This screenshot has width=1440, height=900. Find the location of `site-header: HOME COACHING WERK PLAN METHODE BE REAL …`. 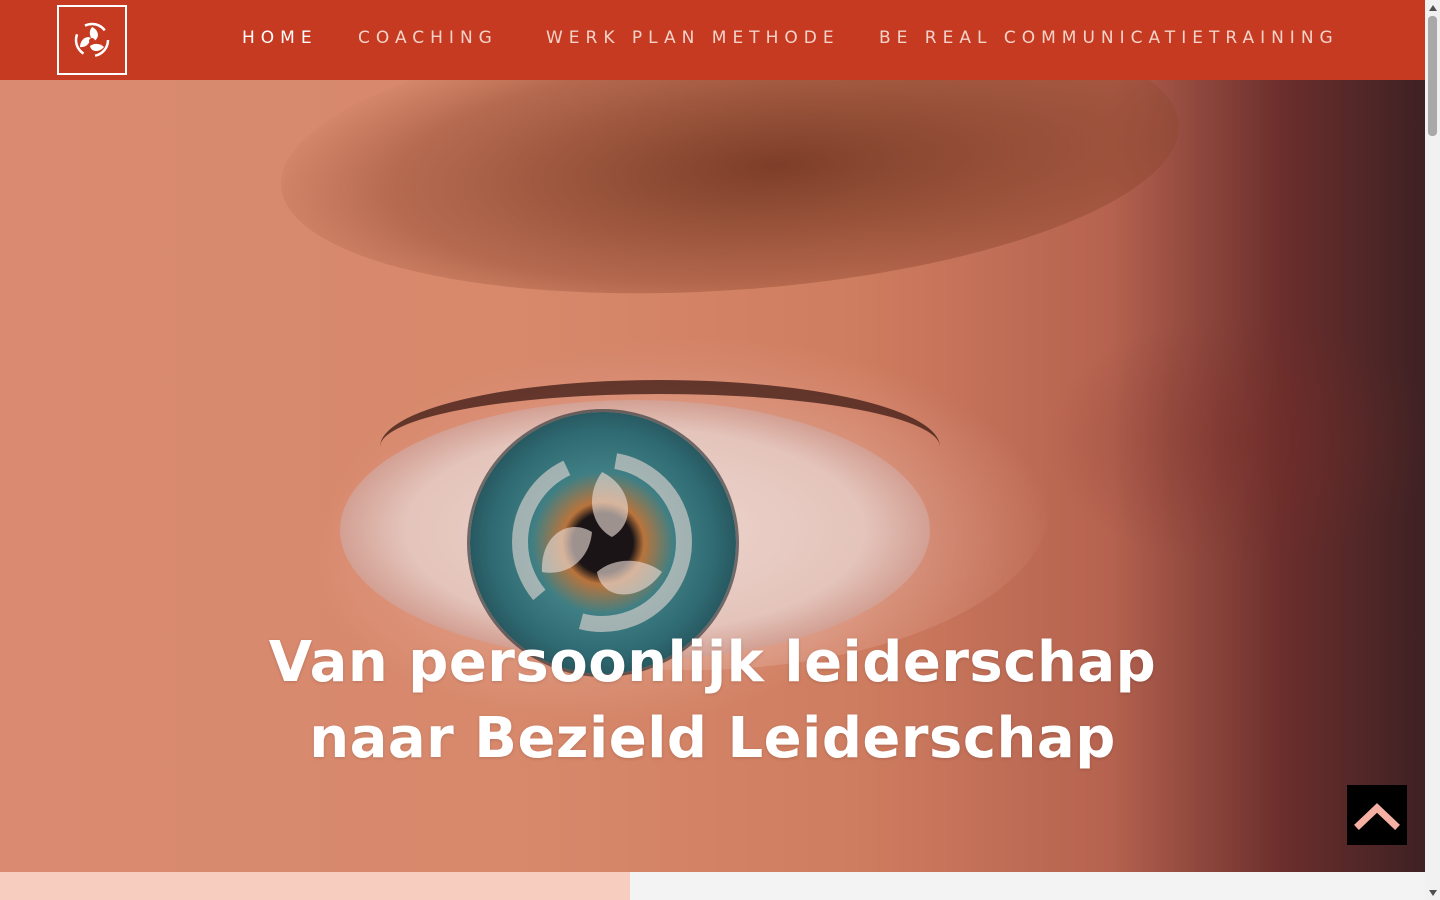

site-header: HOME COACHING WERK PLAN METHODE BE REAL … is located at coordinates (712, 40).